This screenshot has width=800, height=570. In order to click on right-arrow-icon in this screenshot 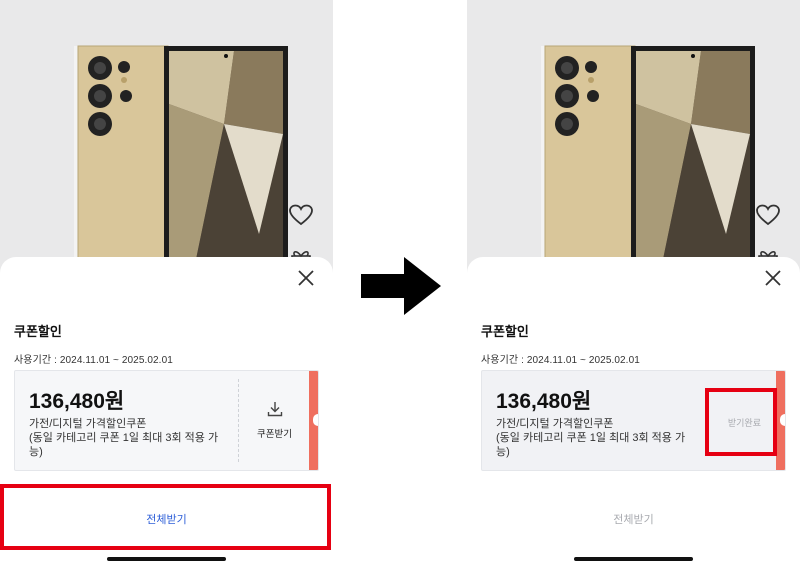, I will do `click(401, 286)`.